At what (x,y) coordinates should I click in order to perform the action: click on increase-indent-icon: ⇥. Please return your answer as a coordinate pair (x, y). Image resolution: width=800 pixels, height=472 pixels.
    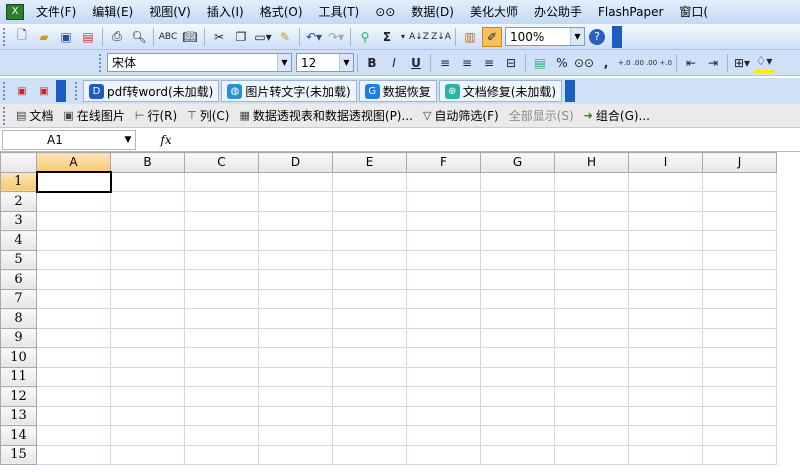
    Looking at the image, I should click on (713, 63).